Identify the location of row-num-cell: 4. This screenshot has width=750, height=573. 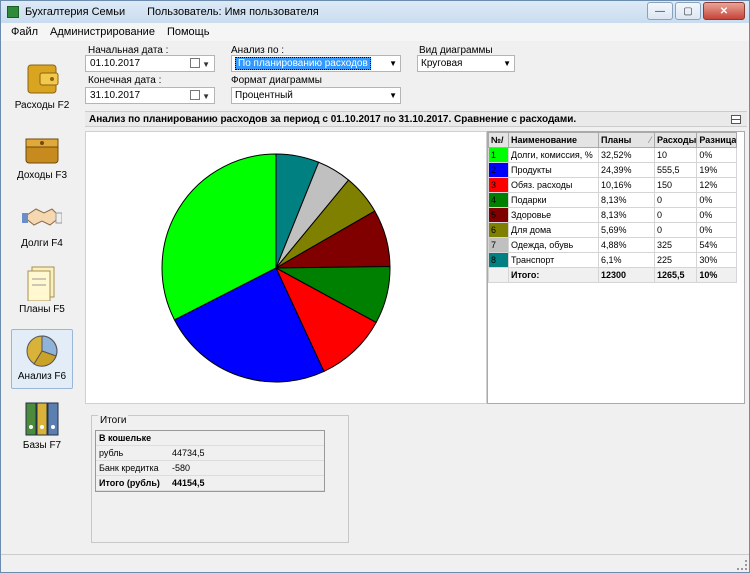
(498, 200).